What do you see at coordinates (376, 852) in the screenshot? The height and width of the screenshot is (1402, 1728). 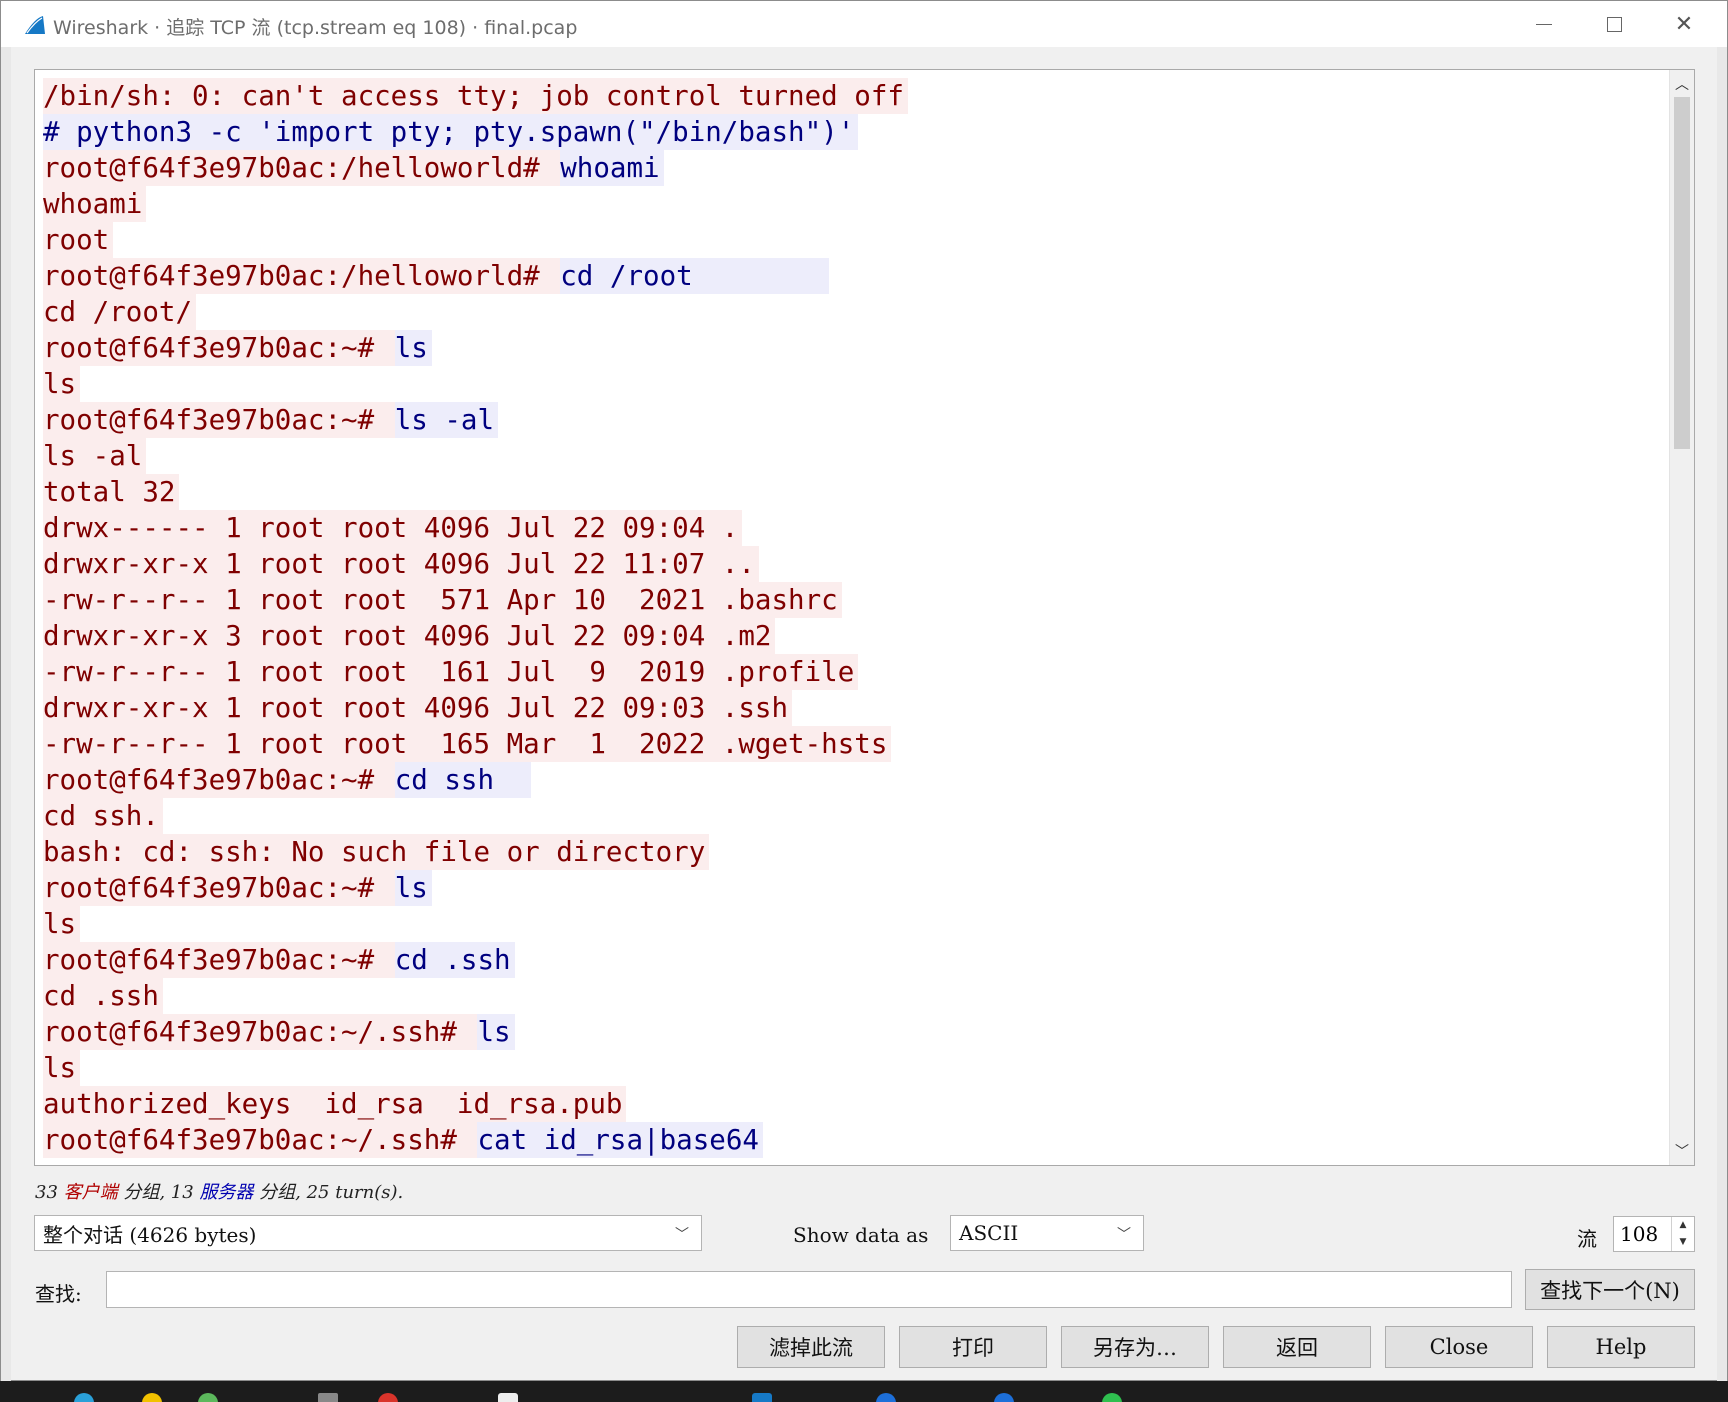 I see `client-text: bash: cd: ssh: No such file or directory` at bounding box center [376, 852].